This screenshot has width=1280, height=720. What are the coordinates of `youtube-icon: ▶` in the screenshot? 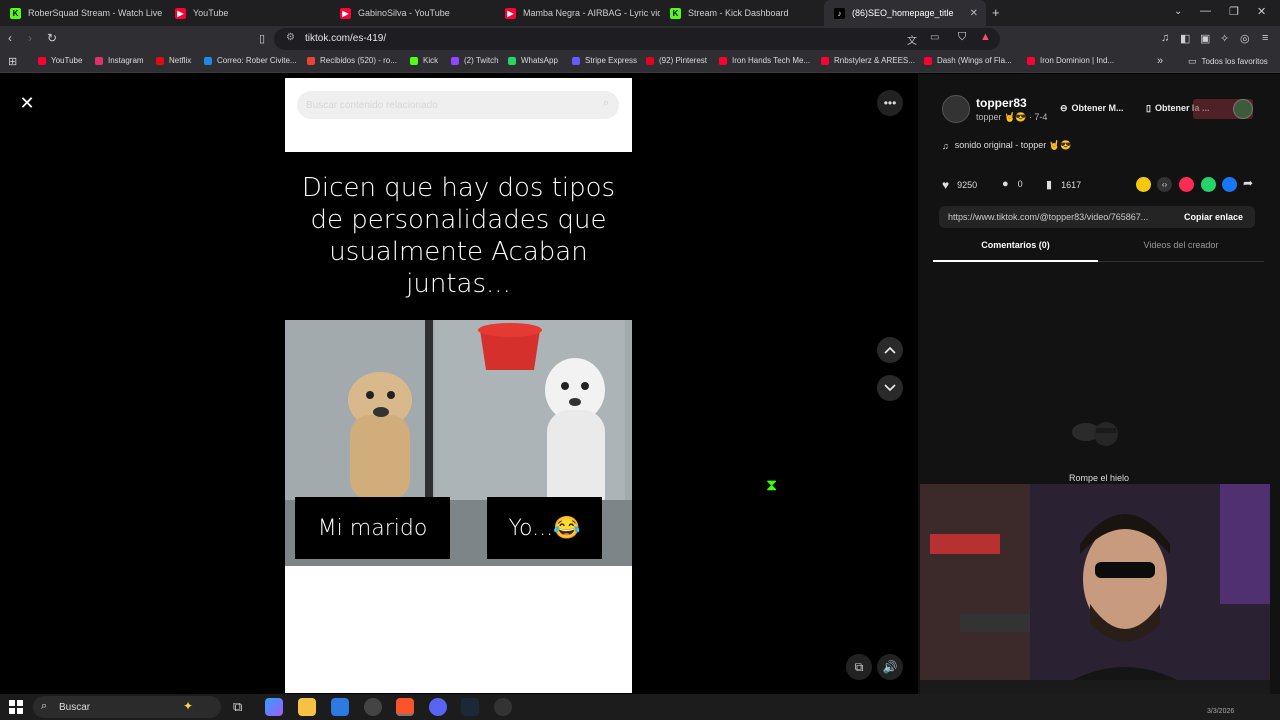 It's located at (345, 13).